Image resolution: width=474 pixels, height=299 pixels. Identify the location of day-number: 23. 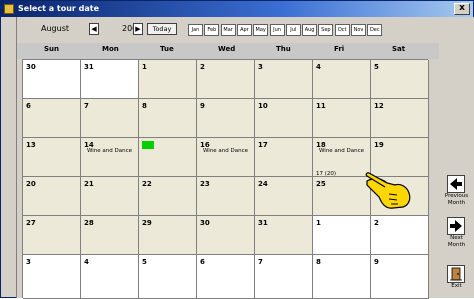
(205, 184).